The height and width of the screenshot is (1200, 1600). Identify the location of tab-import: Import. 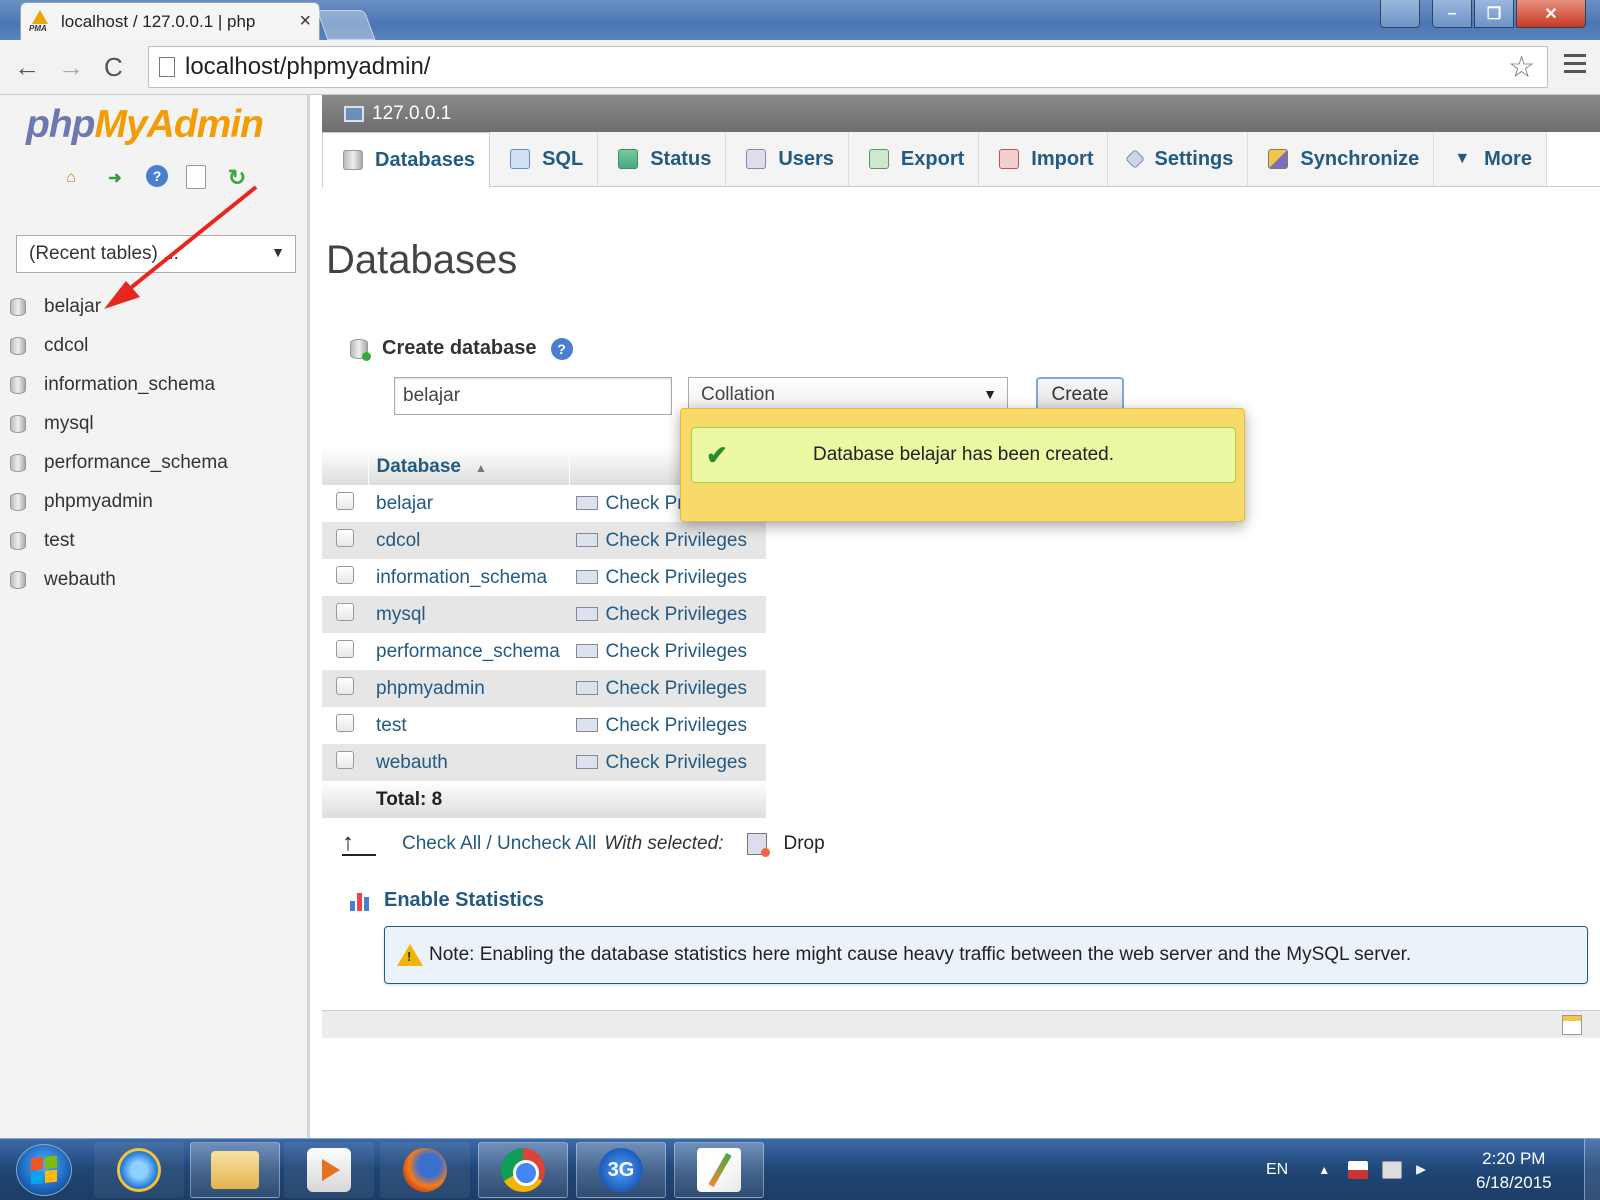
(1044, 159).